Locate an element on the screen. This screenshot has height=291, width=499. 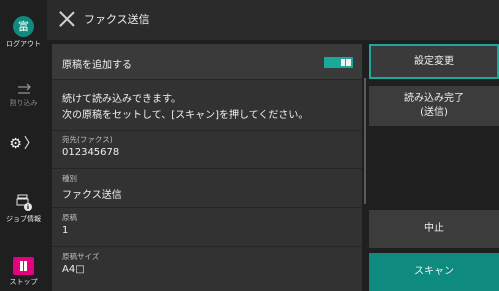
header-bar: ファクス送信 is located at coordinates (273, 20).